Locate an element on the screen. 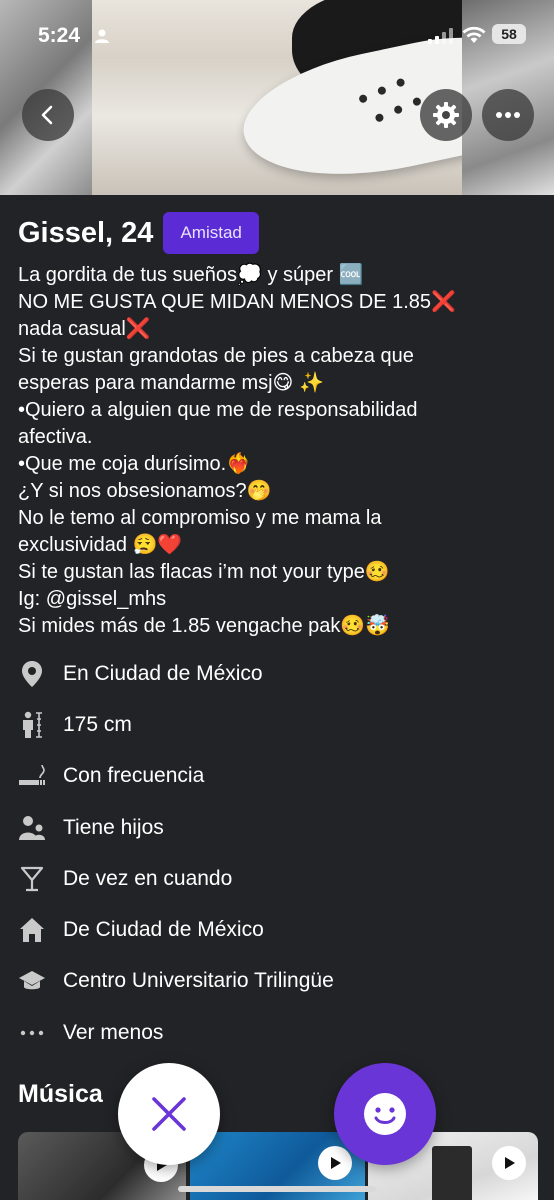 The height and width of the screenshot is (1200, 554). like-button is located at coordinates (385, 1114).